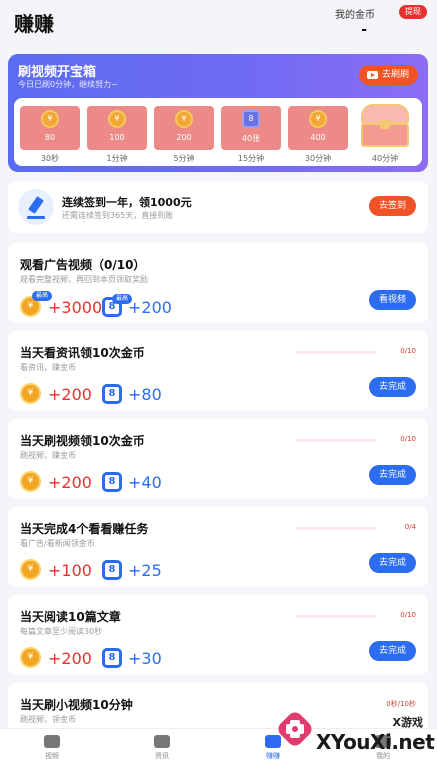 The image size is (437, 768). I want to click on daily-sign-card: 连续签到一年，领1000元 还需连续签到365天，直接到账 去签到, so click(218, 207).